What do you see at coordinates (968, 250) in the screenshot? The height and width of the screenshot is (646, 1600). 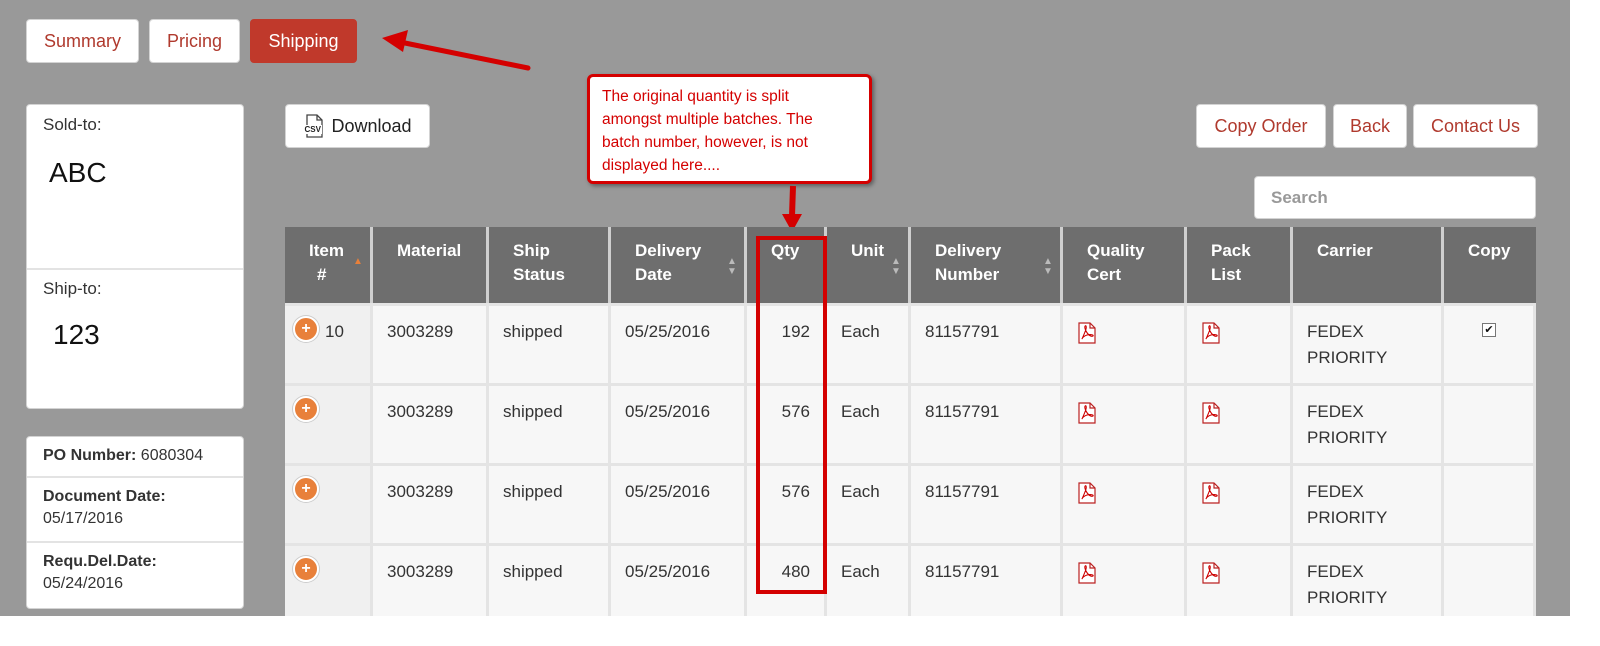 I see `column-header-label: Delivery` at bounding box center [968, 250].